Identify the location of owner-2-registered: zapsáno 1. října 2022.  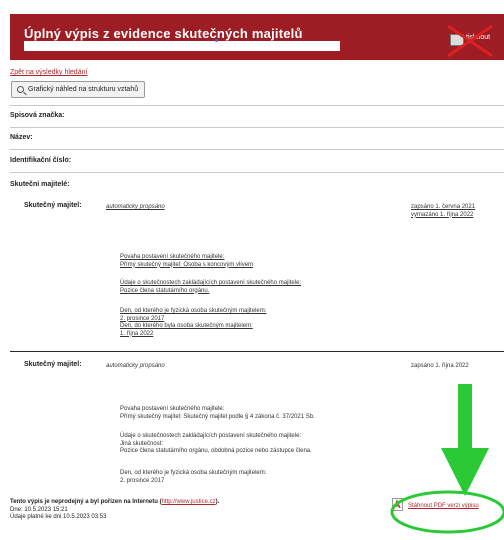
(440, 366).